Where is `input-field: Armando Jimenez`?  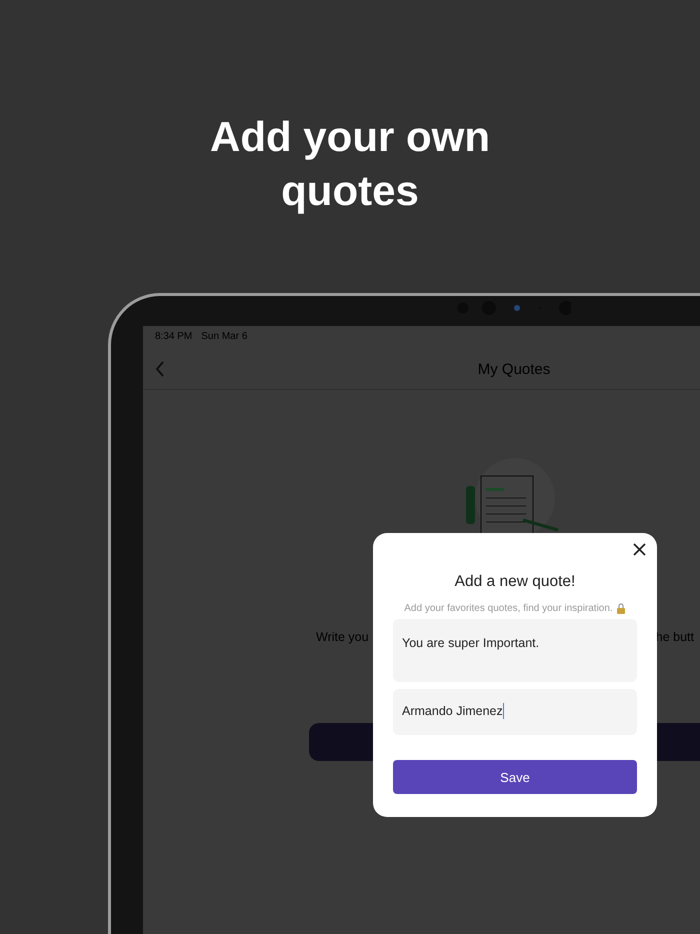
input-field: Armando Jimenez is located at coordinates (515, 712).